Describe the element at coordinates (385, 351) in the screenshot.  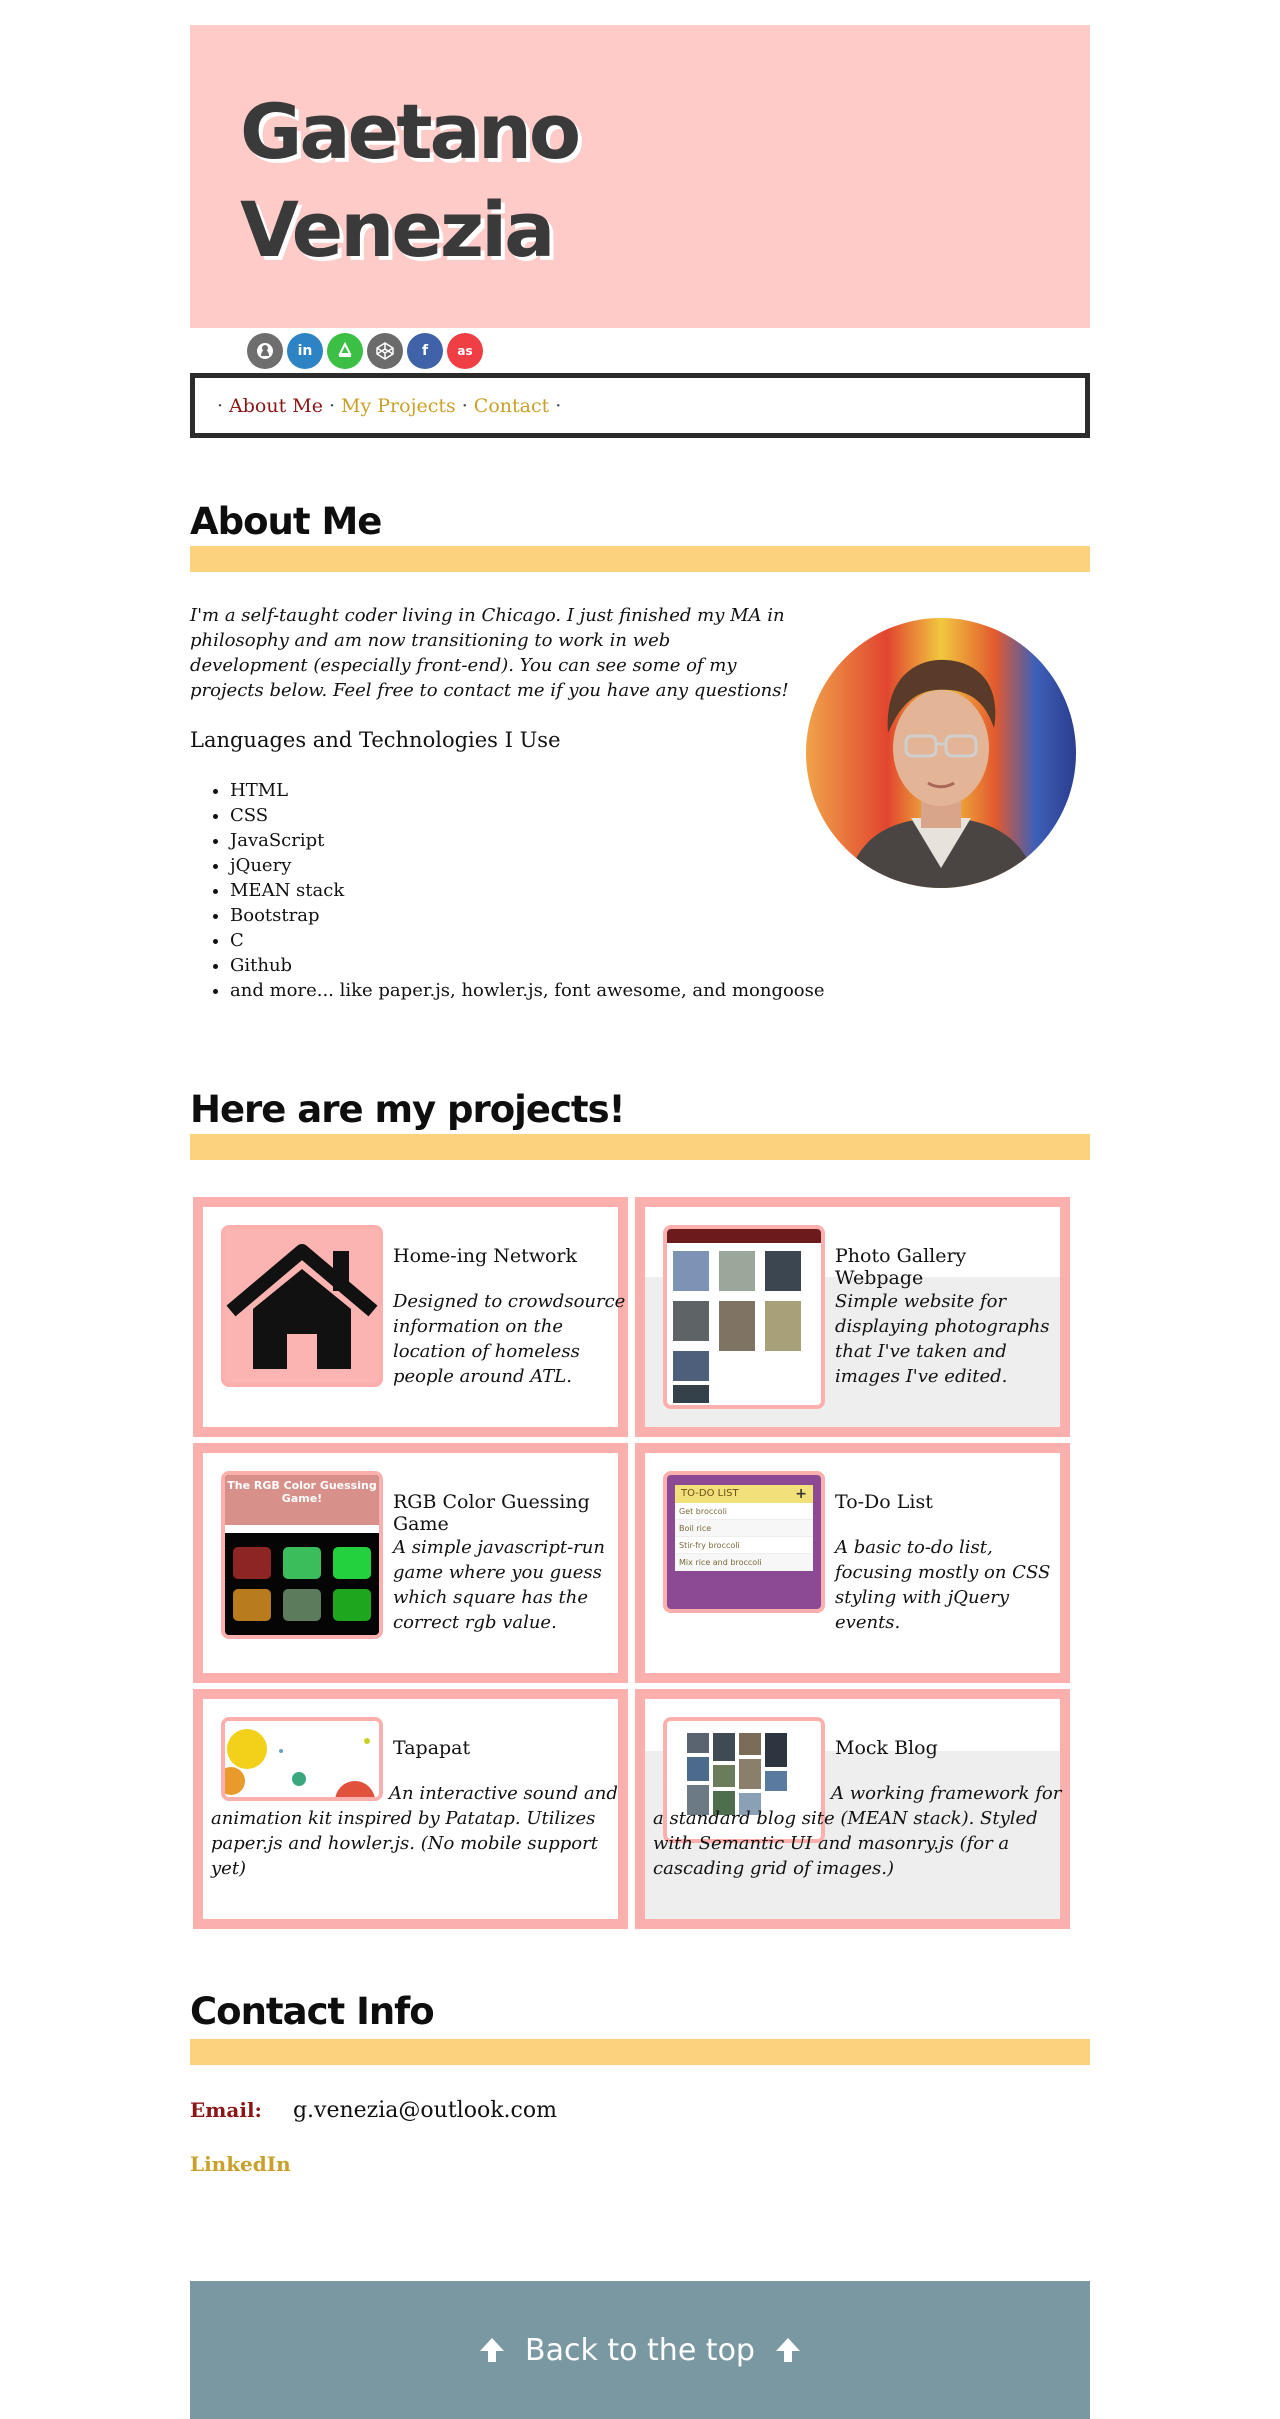
I see `codepen-icon` at that location.